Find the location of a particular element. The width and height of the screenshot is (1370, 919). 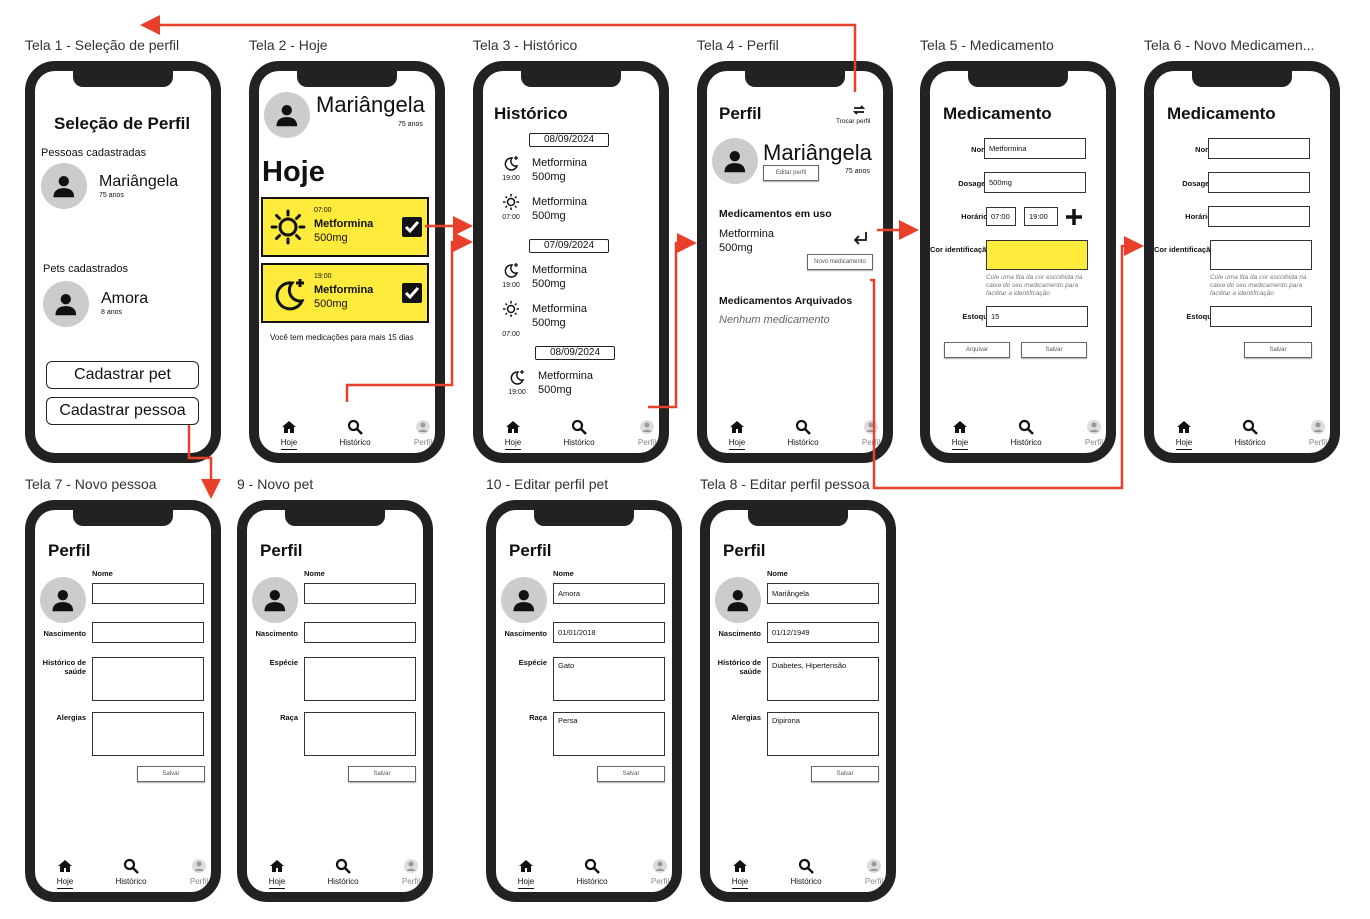

med-name: Metformina is located at coordinates (746, 234).